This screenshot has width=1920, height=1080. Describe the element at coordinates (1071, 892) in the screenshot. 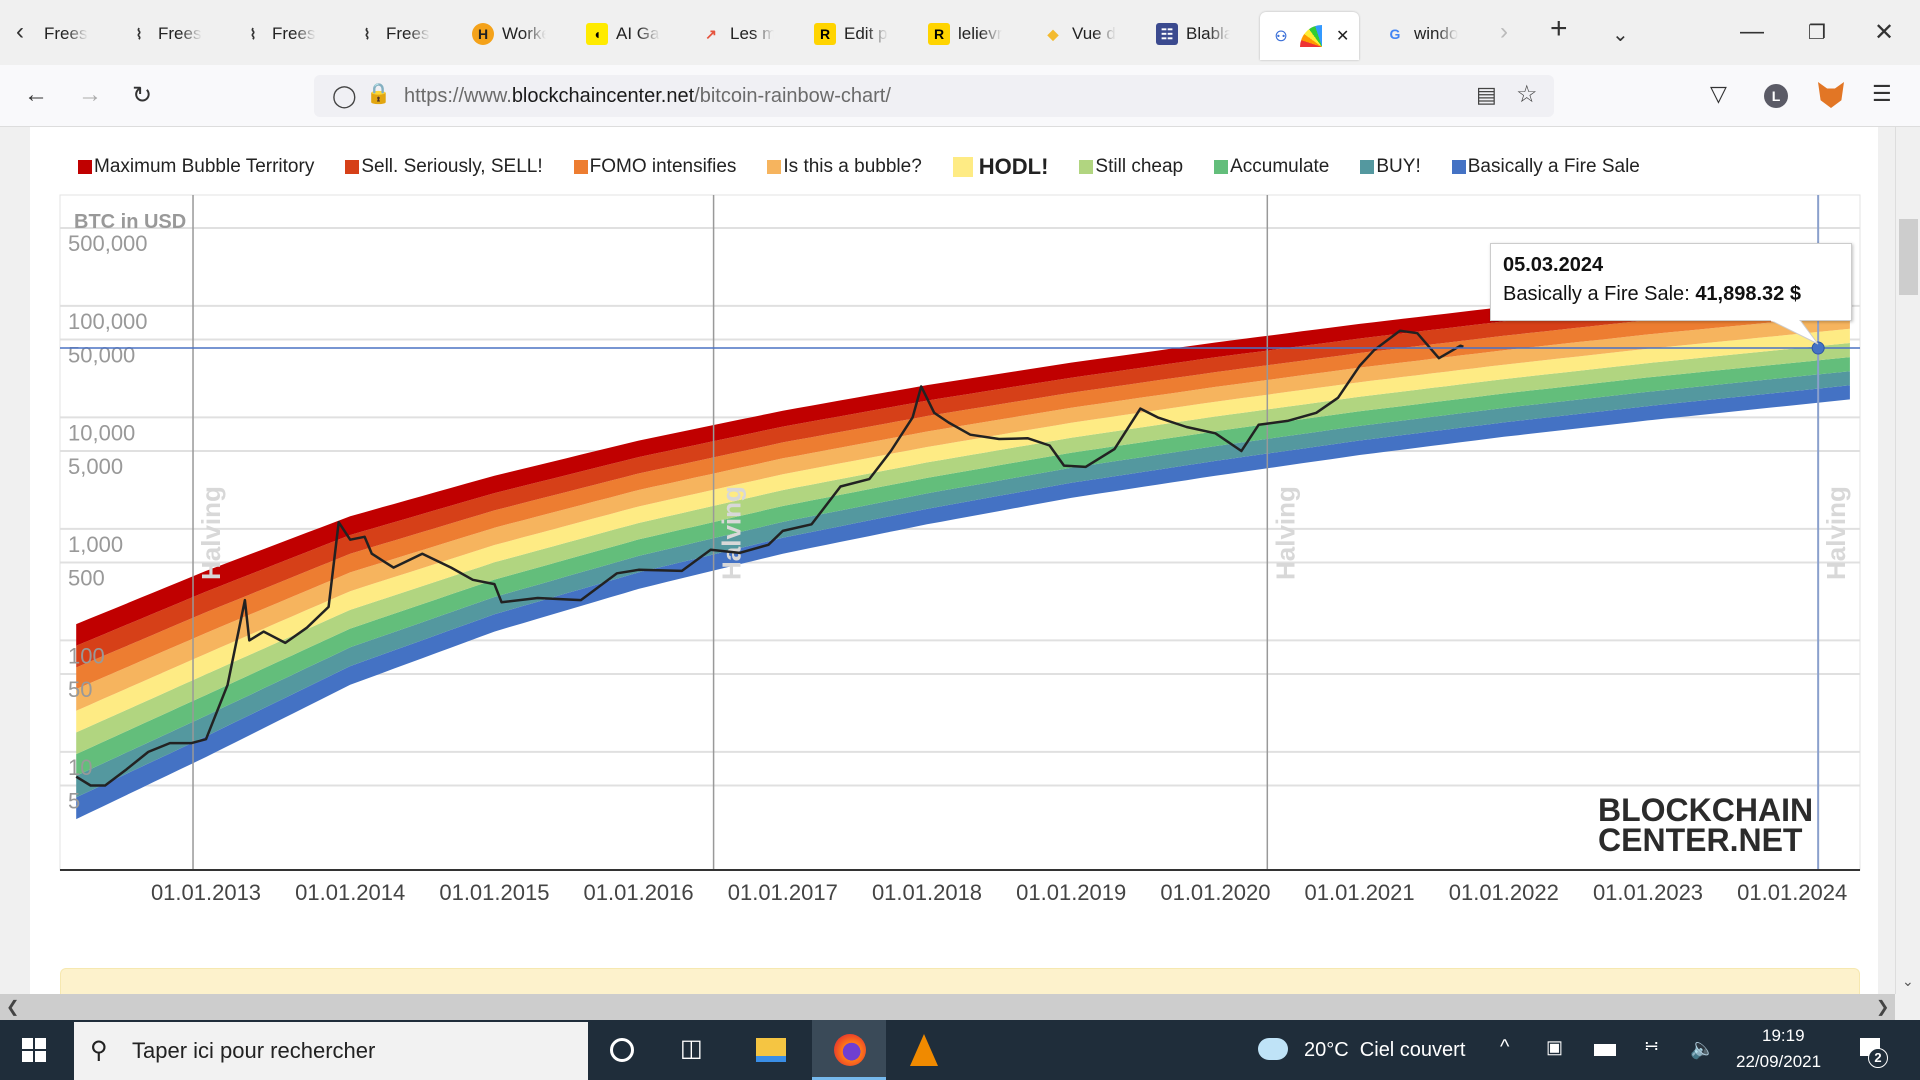

I see `x-tick-label: 01.01.2019` at that location.